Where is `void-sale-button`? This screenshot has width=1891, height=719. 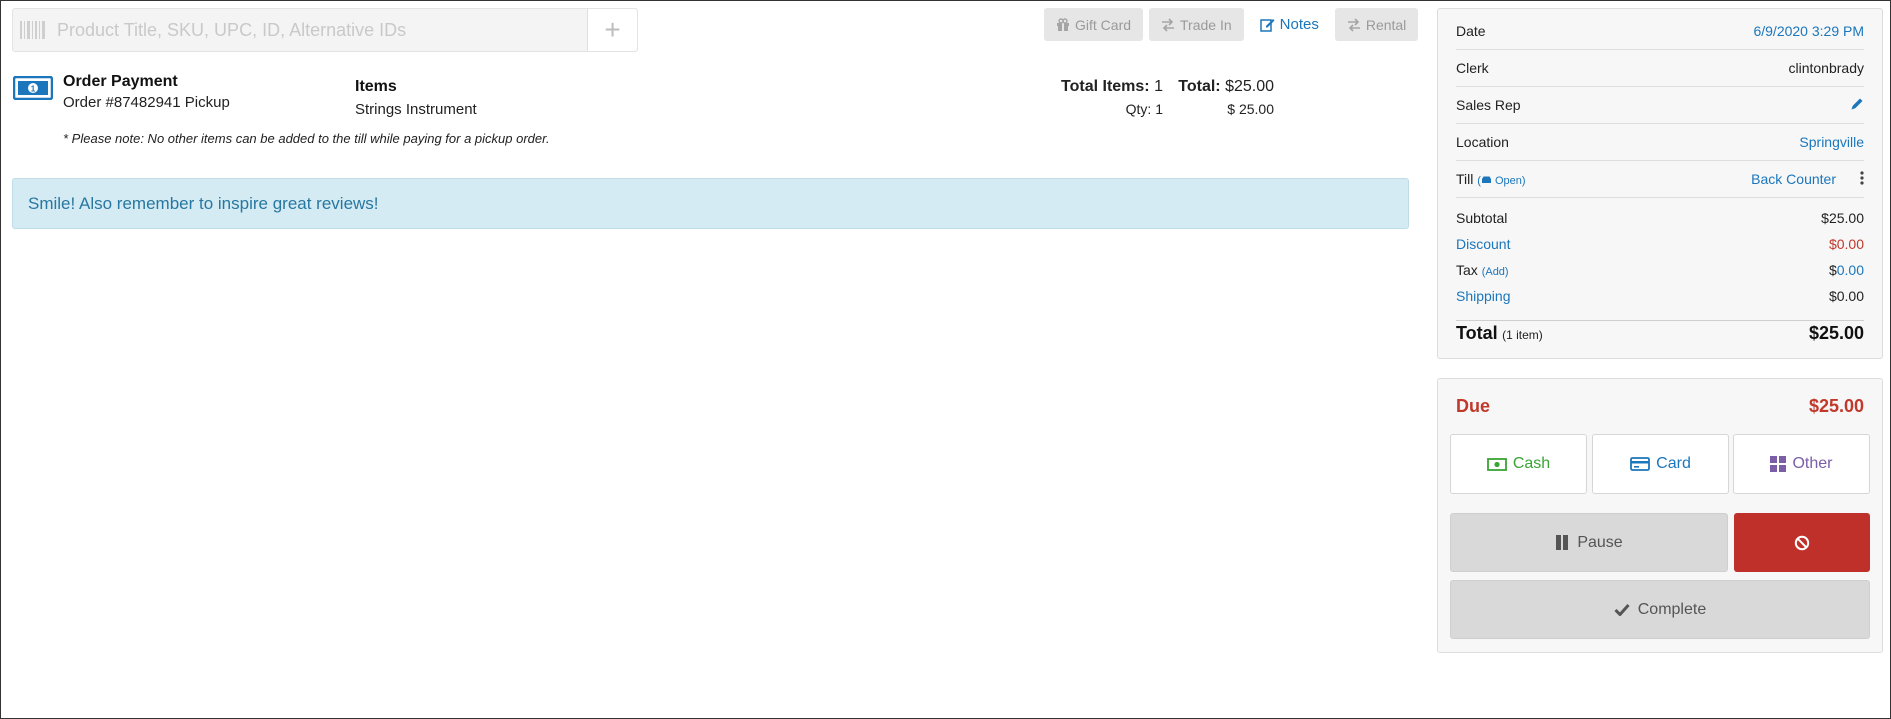
void-sale-button is located at coordinates (1802, 542).